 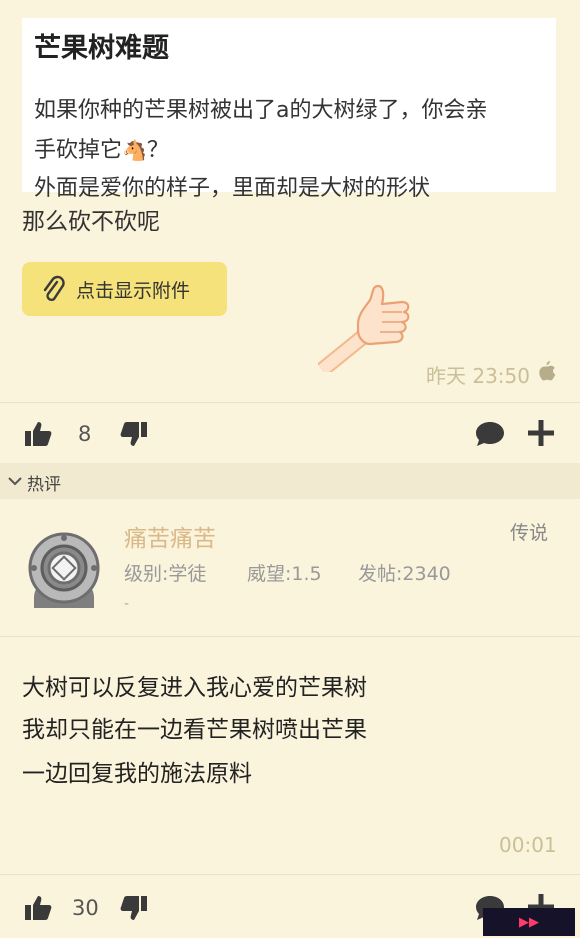 I want to click on watermark-logo-mark: ▶▶, so click(x=529, y=922).